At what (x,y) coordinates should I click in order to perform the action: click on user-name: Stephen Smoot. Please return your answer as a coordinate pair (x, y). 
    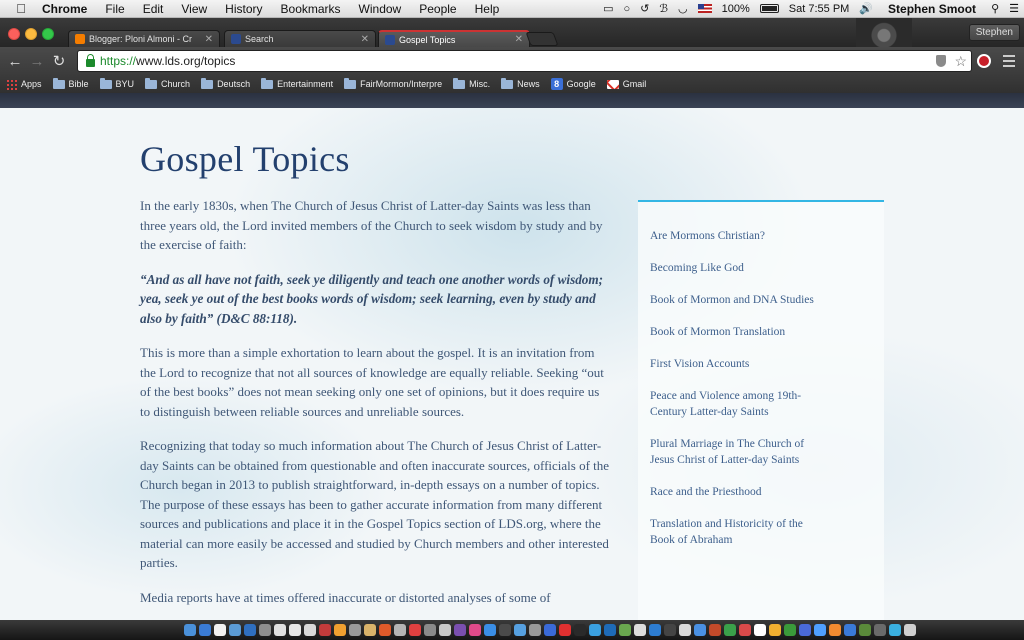
    Looking at the image, I should click on (932, 9).